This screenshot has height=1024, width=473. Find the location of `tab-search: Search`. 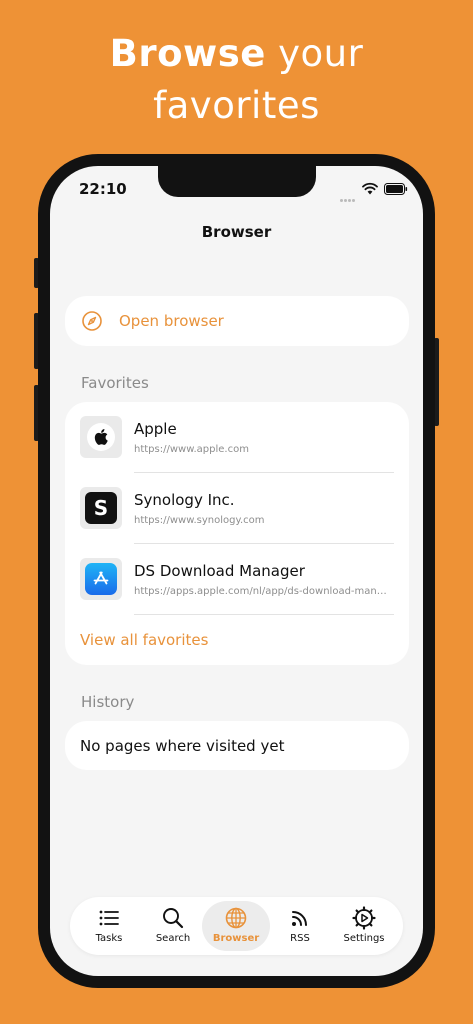

tab-search: Search is located at coordinates (173, 926).